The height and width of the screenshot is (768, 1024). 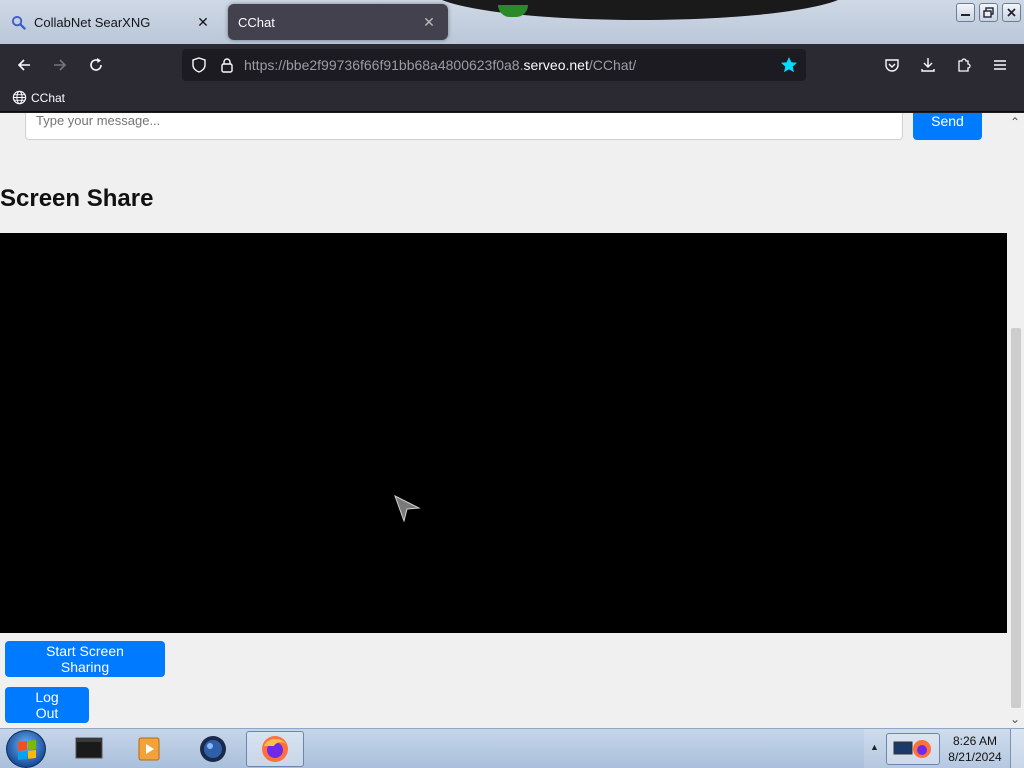 What do you see at coordinates (464, 126) in the screenshot?
I see `message-input` at bounding box center [464, 126].